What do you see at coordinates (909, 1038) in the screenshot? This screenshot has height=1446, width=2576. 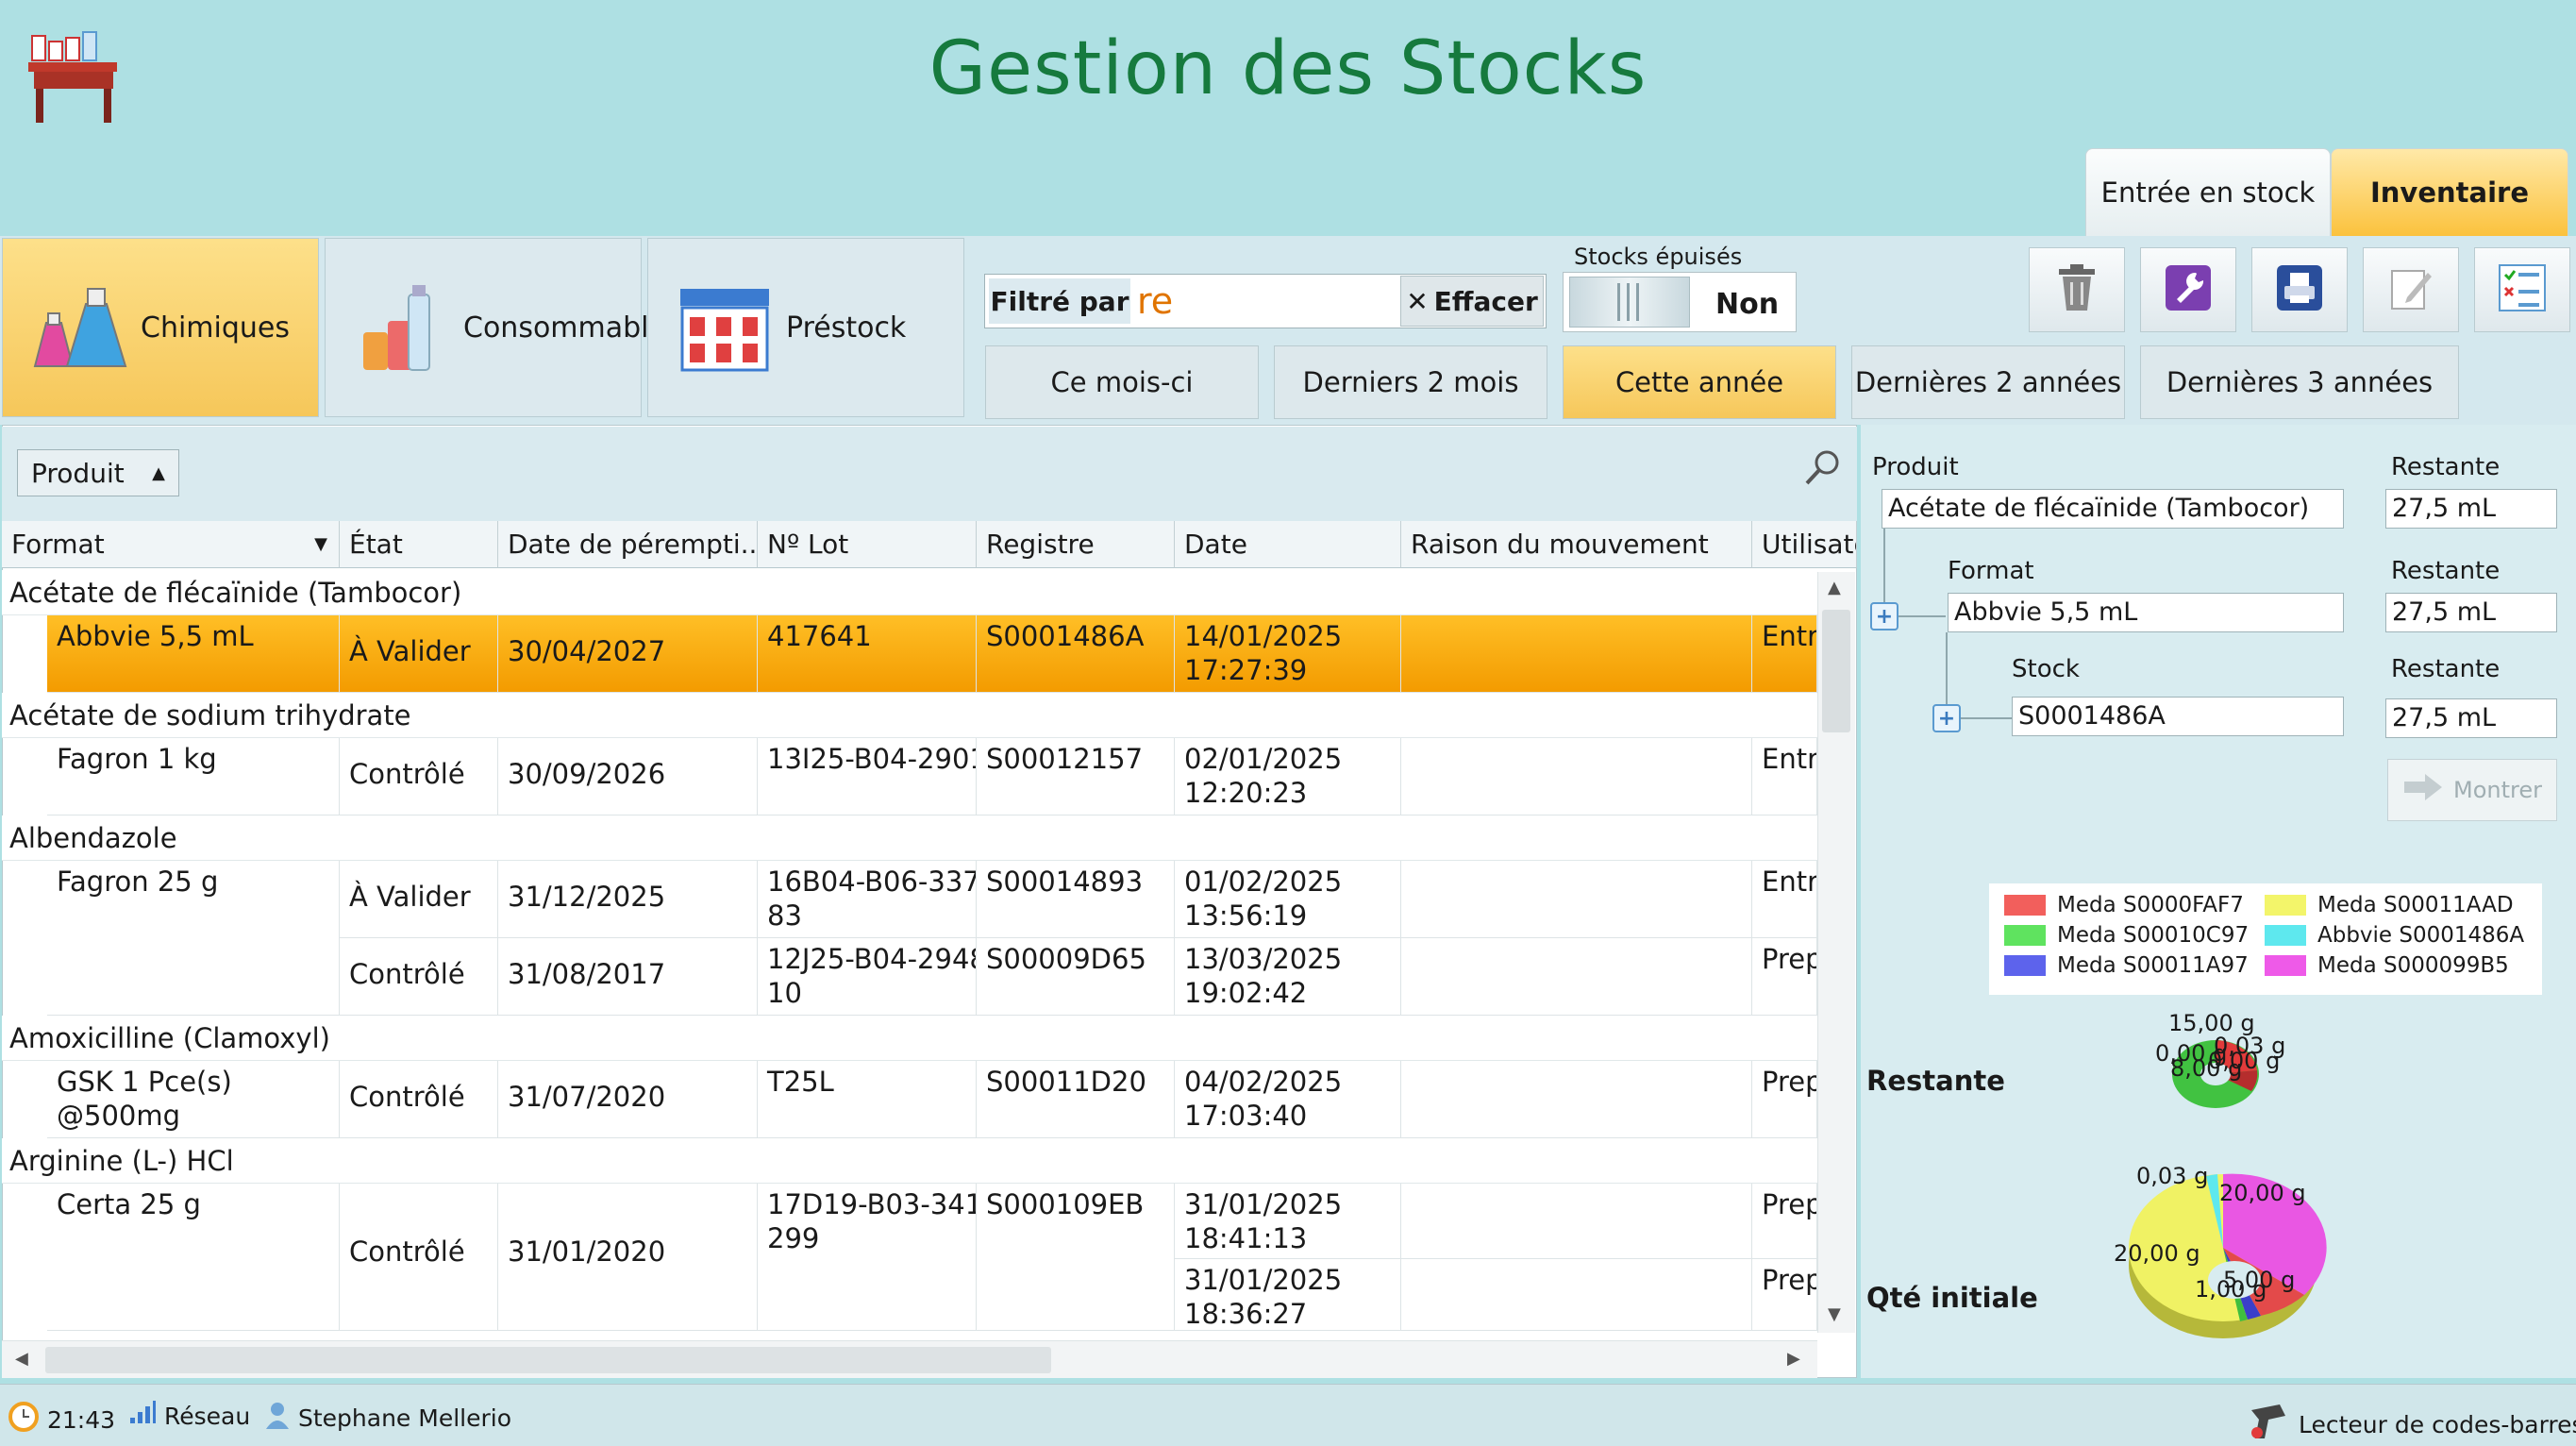 I see `group-row: Amoxicilline (Clamoxyl)` at bounding box center [909, 1038].